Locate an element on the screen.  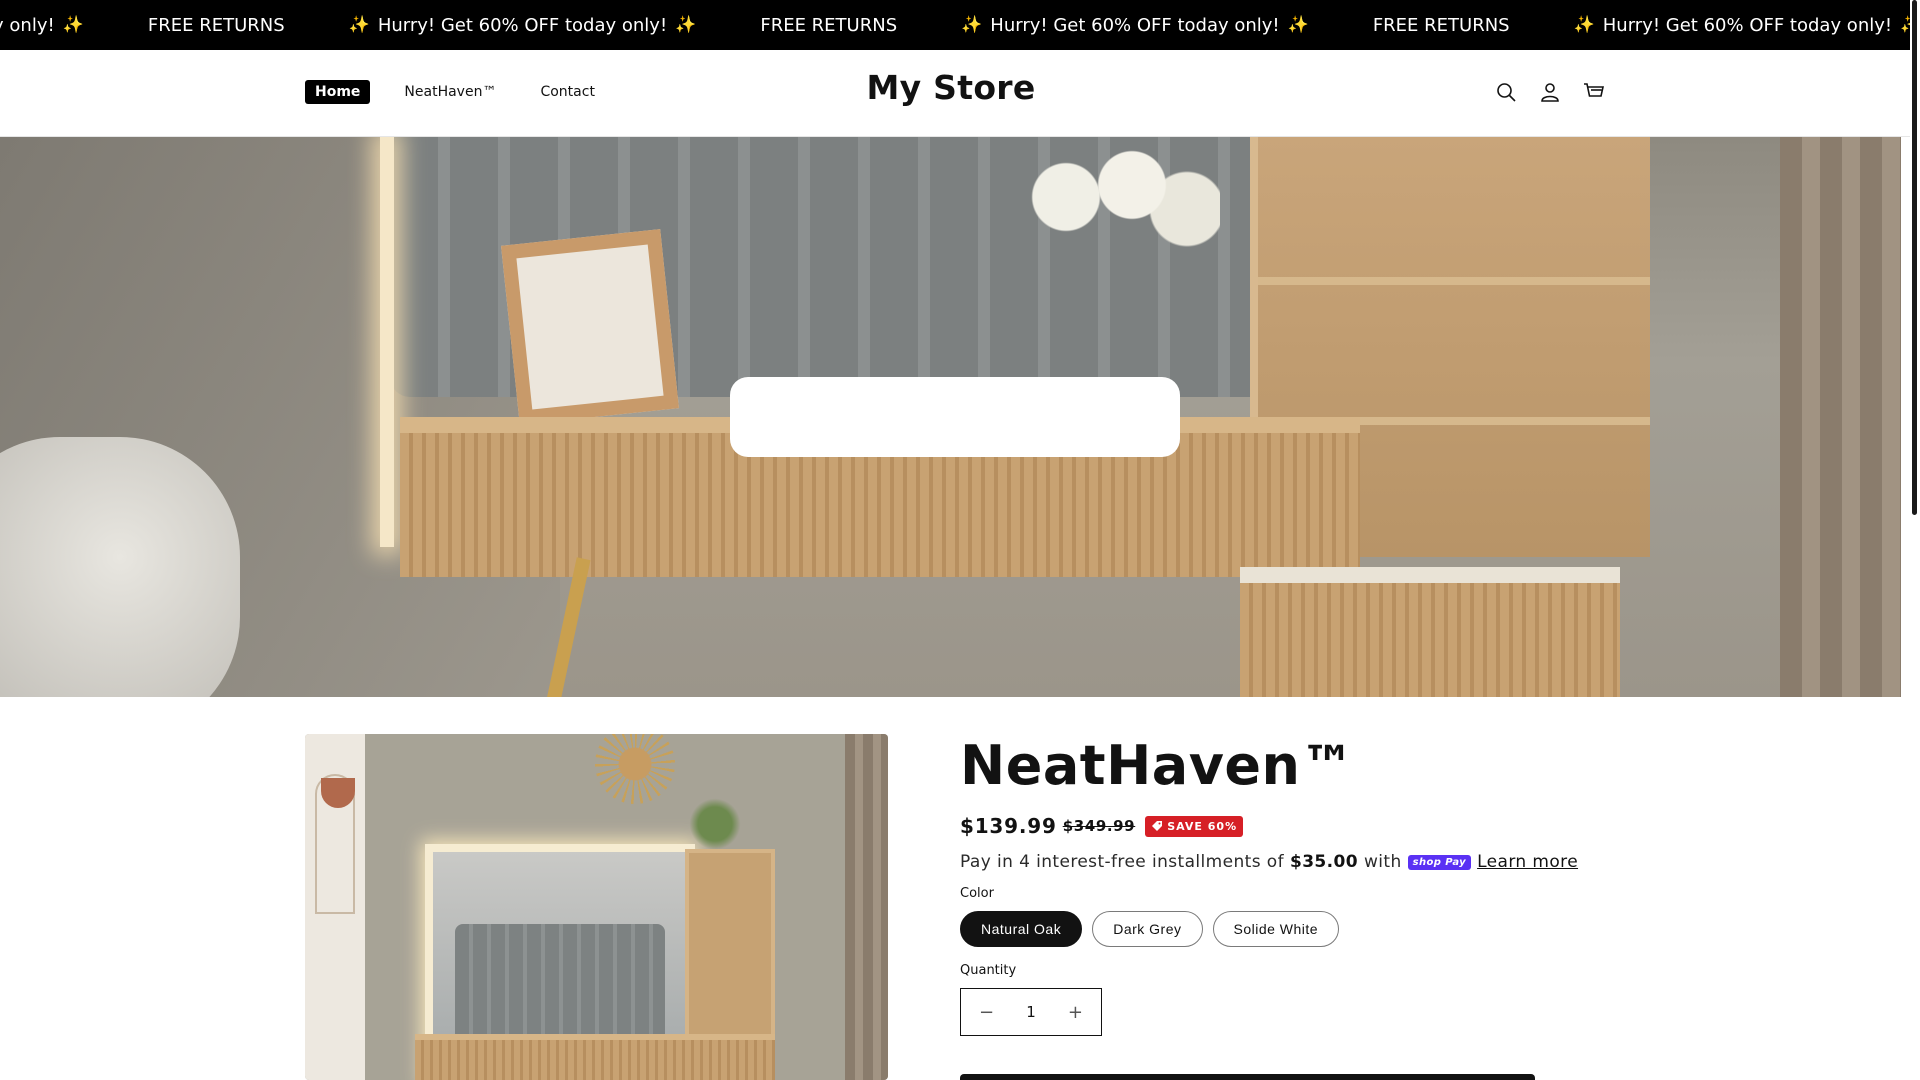
quantity-label: Quantity is located at coordinates (988, 970).